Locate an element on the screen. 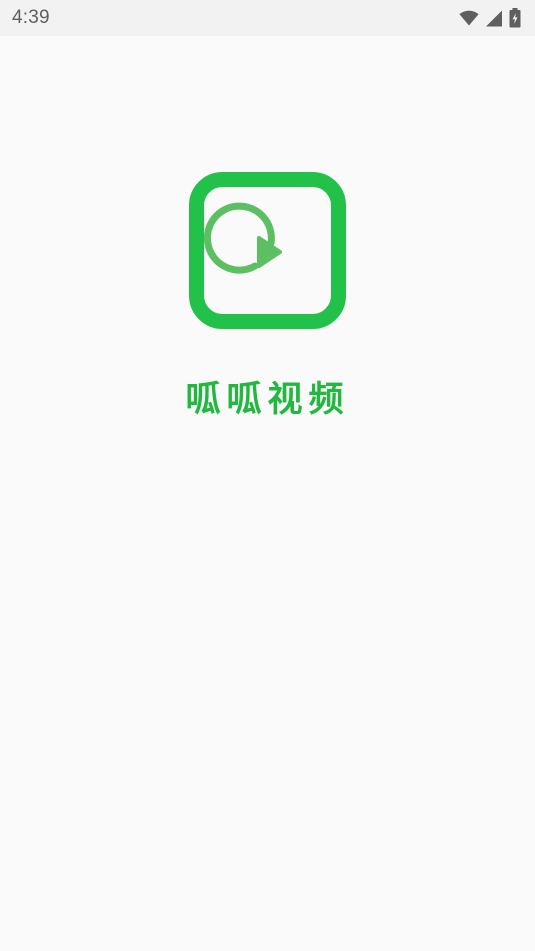 Image resolution: width=535 pixels, height=951 pixels. status-icons is located at coordinates (490, 18).